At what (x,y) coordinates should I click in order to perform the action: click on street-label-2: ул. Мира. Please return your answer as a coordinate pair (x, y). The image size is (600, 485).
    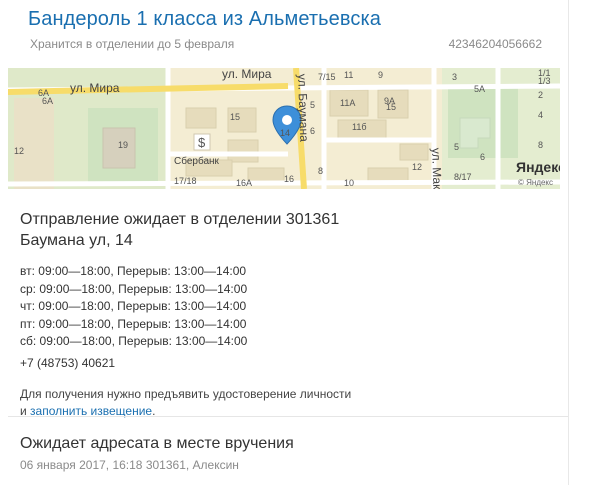
    Looking at the image, I should click on (247, 74).